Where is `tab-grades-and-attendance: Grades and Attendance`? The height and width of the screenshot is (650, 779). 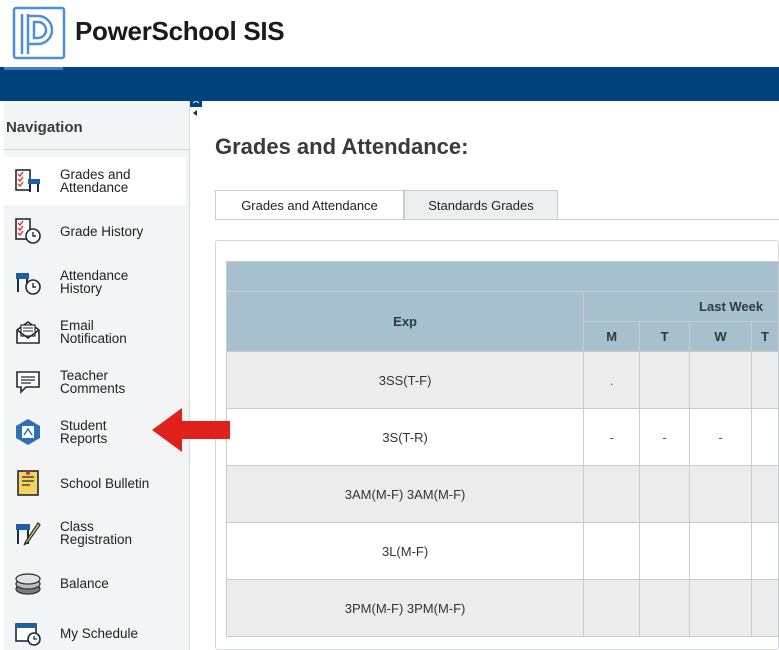 tab-grades-and-attendance: Grades and Attendance is located at coordinates (309, 205).